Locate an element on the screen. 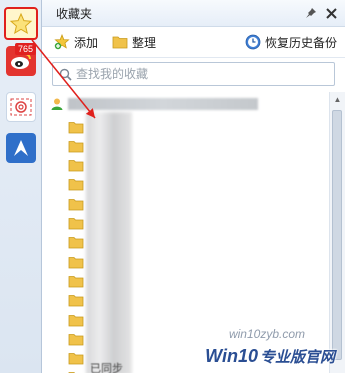 The height and width of the screenshot is (373, 345). root-label-redacted is located at coordinates (163, 104).